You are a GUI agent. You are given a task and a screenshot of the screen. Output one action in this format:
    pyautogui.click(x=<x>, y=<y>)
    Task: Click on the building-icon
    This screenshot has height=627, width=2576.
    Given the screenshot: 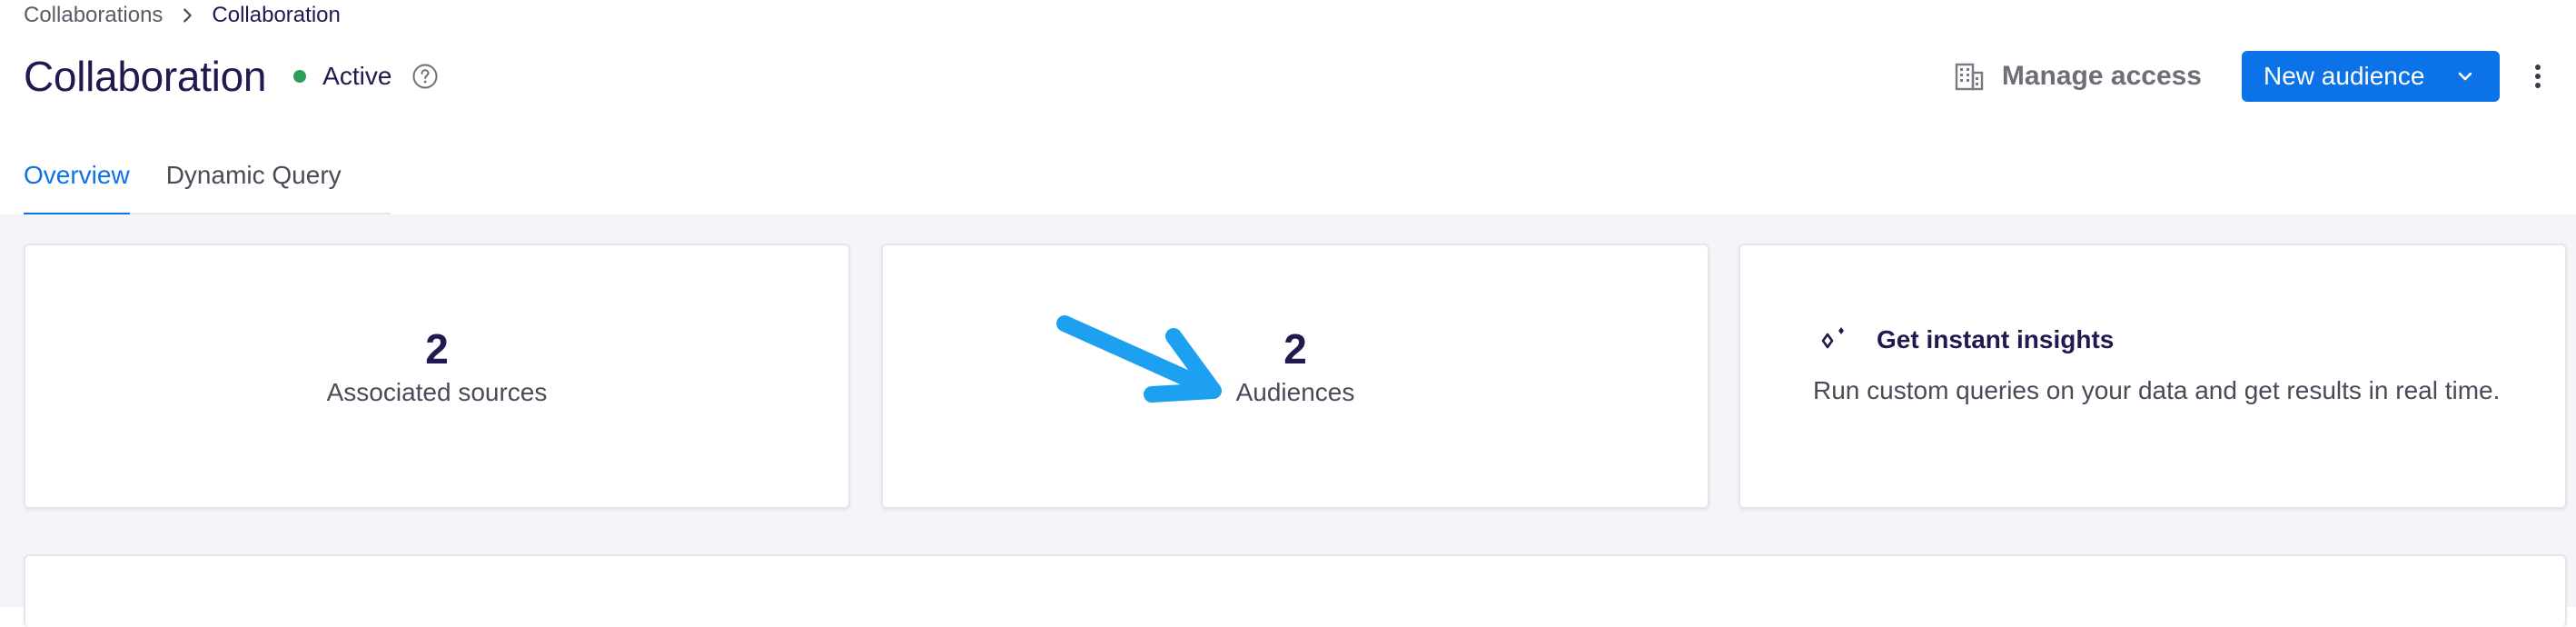 What is the action you would take?
    pyautogui.click(x=1969, y=77)
    